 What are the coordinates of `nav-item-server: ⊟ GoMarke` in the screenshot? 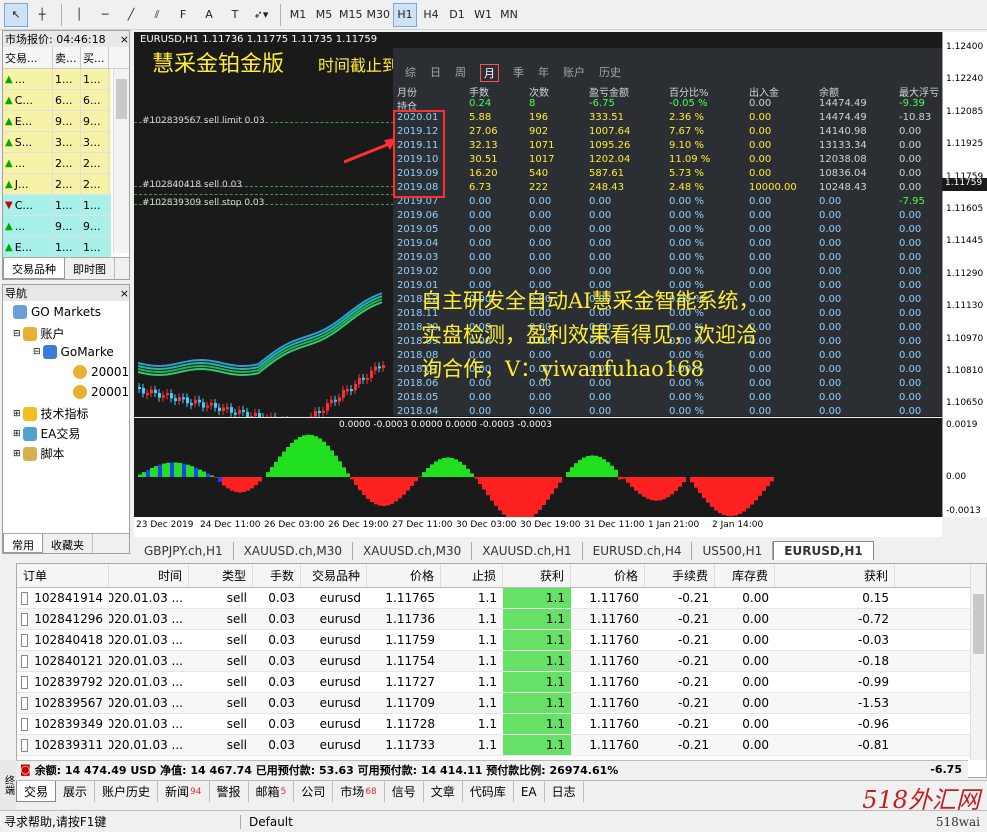 It's located at (73, 352).